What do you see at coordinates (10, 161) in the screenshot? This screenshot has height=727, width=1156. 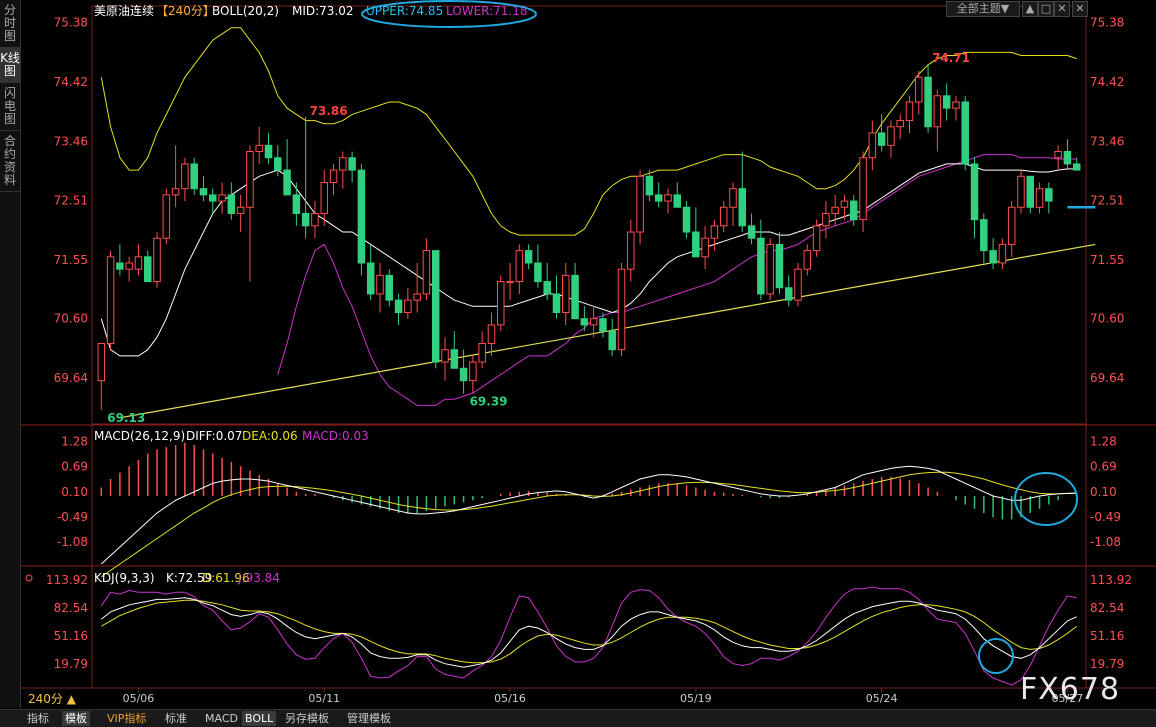 I see `tab-contract-info: 合约资料` at bounding box center [10, 161].